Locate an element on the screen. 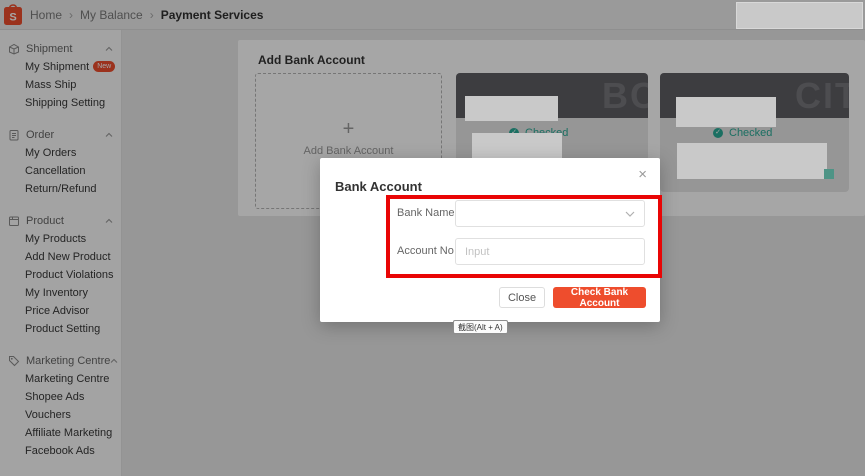  chevron-down-icon is located at coordinates (630, 214).